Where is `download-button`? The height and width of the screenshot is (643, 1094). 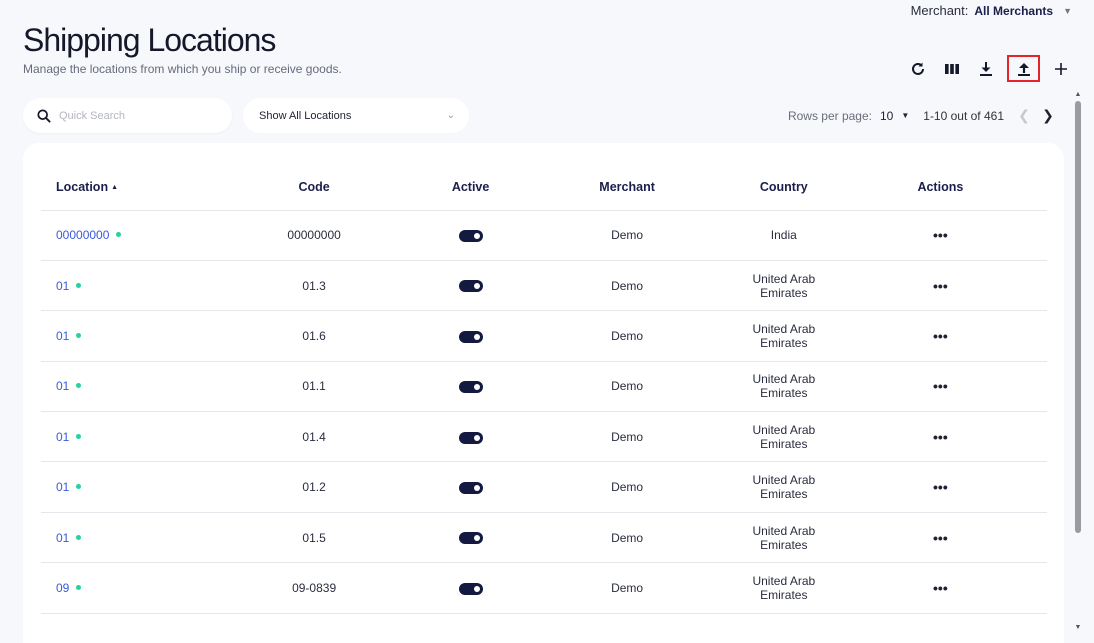 download-button is located at coordinates (986, 69).